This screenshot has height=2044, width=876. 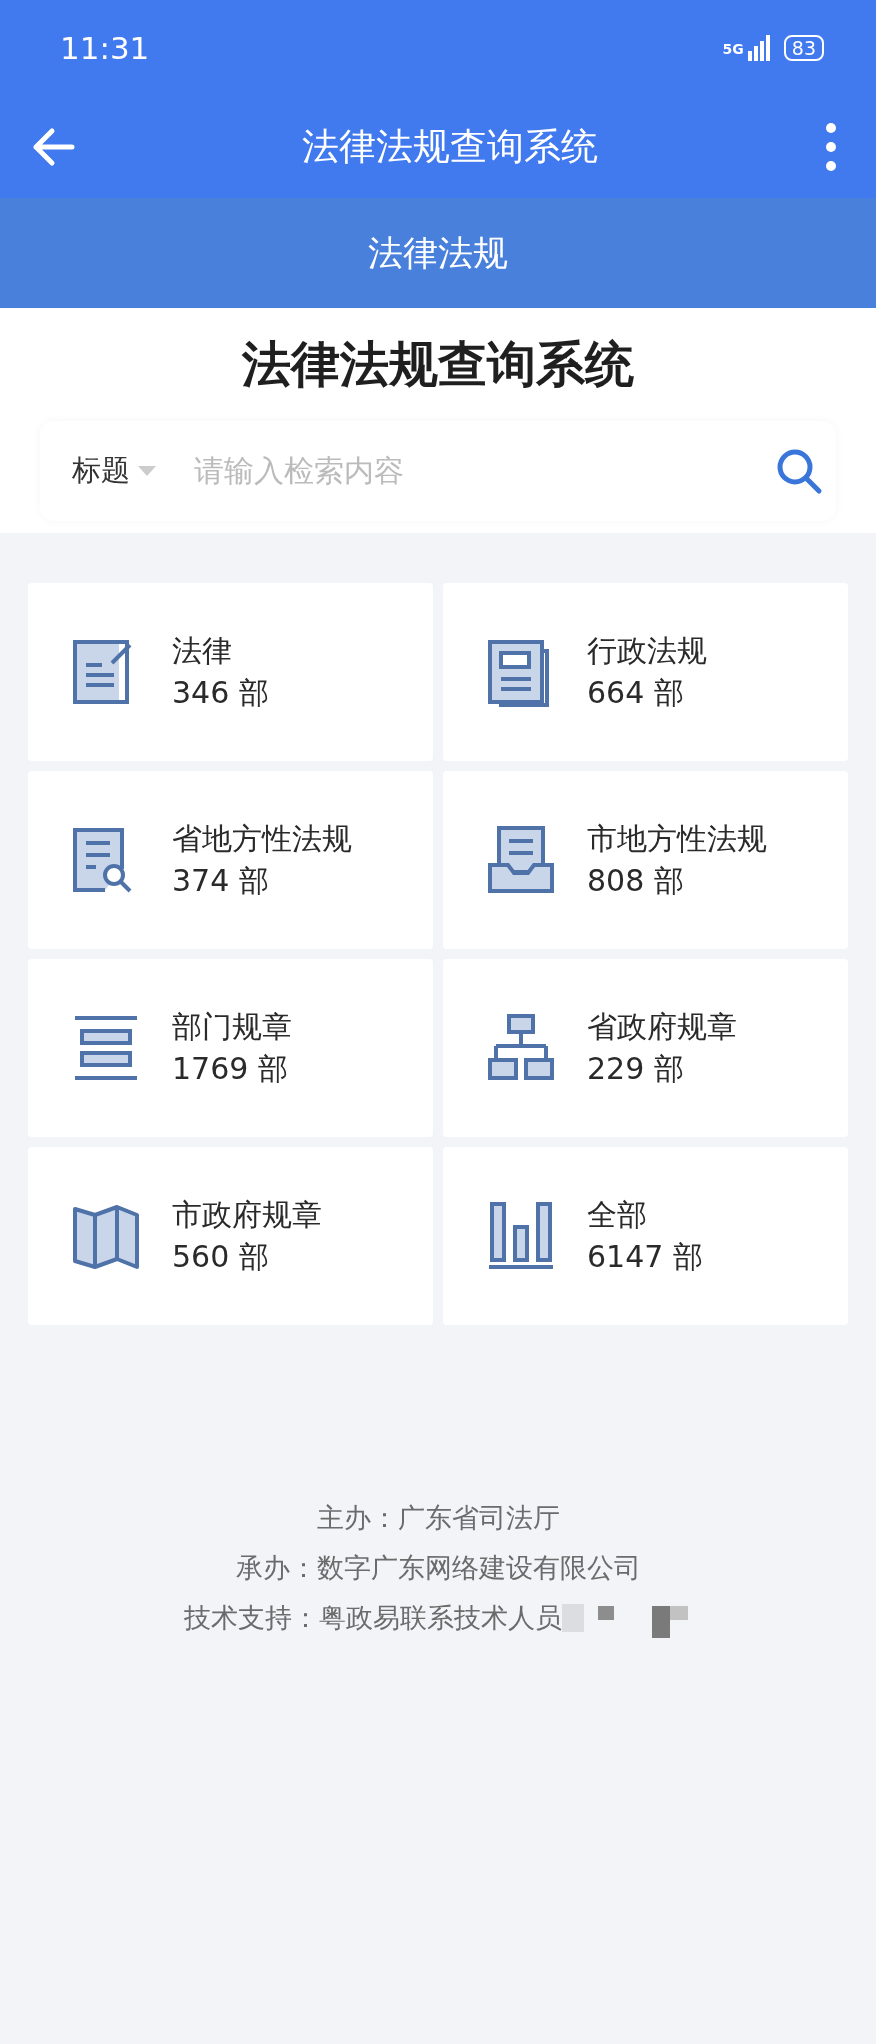 What do you see at coordinates (636, 1068) in the screenshot?
I see `category-count: 229 部` at bounding box center [636, 1068].